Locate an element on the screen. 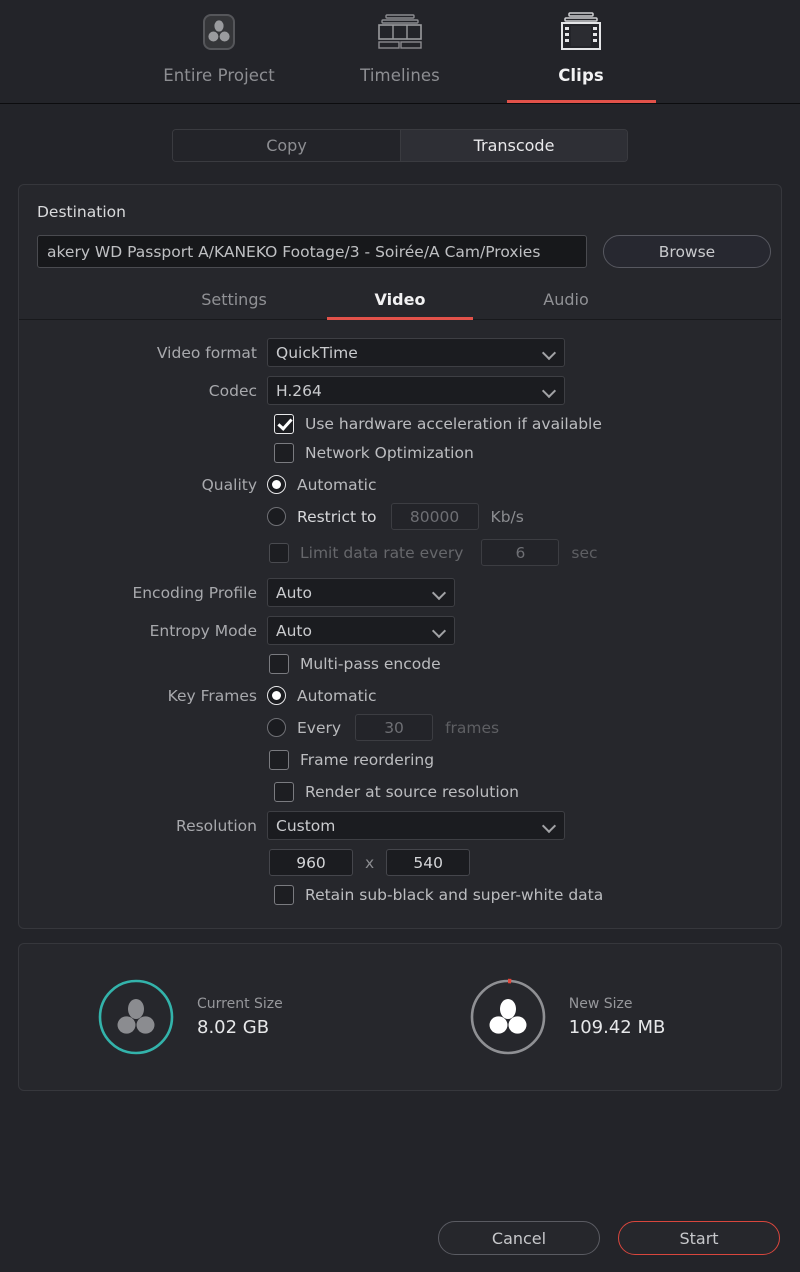  codec-label: Codec is located at coordinates (232, 390).